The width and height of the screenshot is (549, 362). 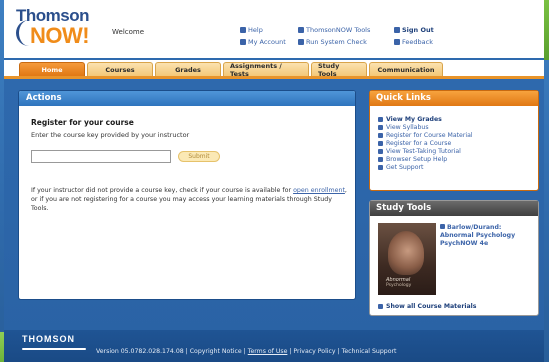 What do you see at coordinates (266, 70) in the screenshot?
I see `tab-assignments-tests: Assignments / Tests` at bounding box center [266, 70].